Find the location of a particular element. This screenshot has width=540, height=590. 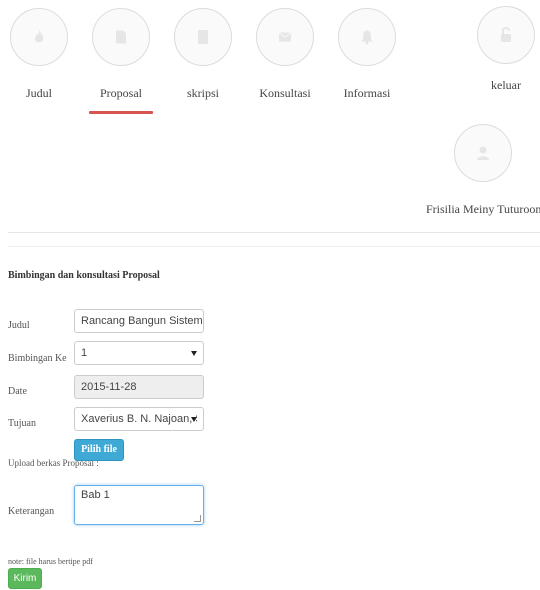

nav-item-proposal: Proposal is located at coordinates (121, 61).